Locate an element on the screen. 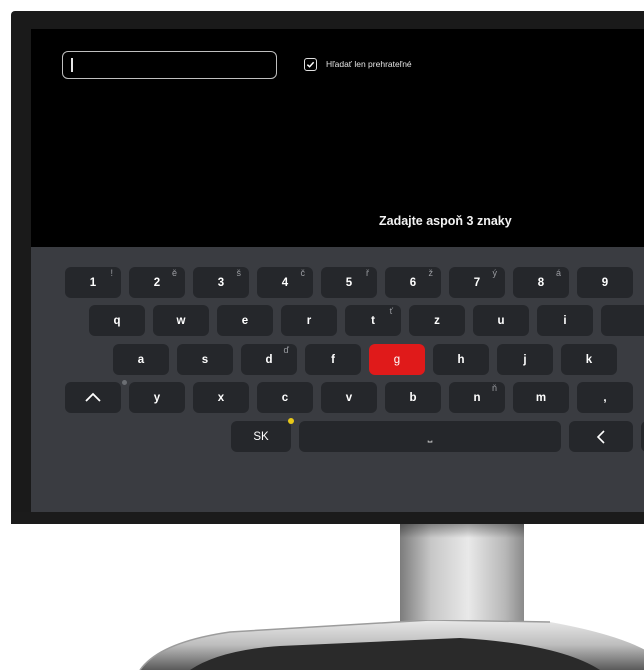  keyboard-row-controls: SK ⎵ is located at coordinates (437, 435).